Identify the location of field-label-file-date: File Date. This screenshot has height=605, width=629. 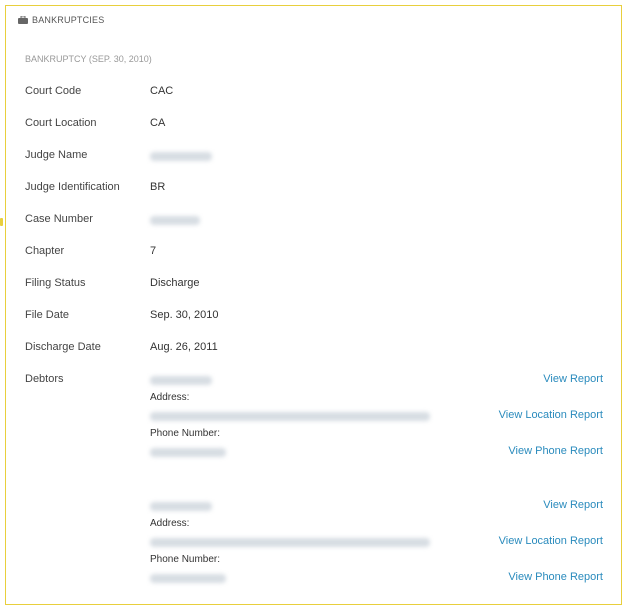
(47, 315).